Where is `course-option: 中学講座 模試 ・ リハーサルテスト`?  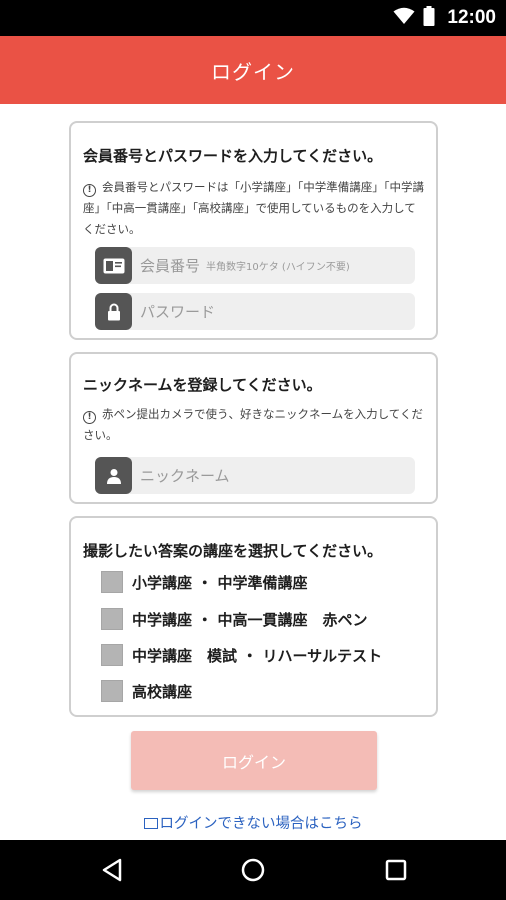 course-option: 中学講座 模試 ・ リハーサルテスト is located at coordinates (241, 655).